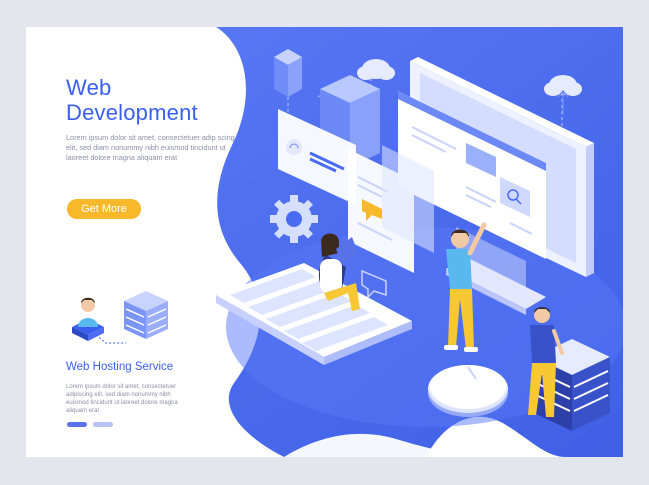 This screenshot has width=649, height=485. I want to click on hosting-title: Web Hosting Service, so click(120, 367).